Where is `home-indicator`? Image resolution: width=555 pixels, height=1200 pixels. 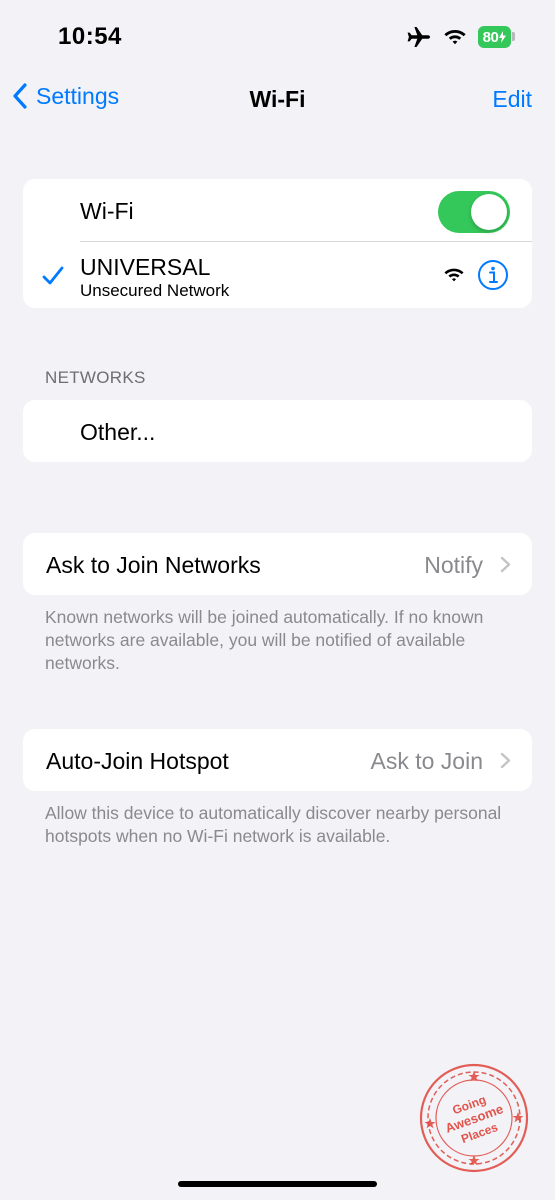
home-indicator is located at coordinates (277, 1184).